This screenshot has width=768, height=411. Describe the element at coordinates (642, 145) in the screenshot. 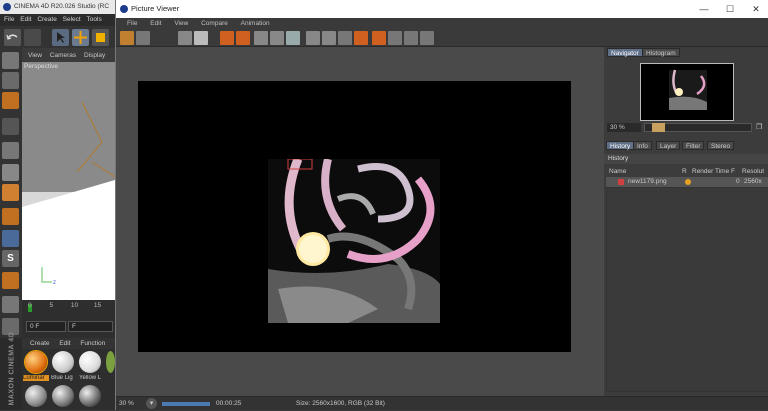

I see `tab-info: Info` at that location.